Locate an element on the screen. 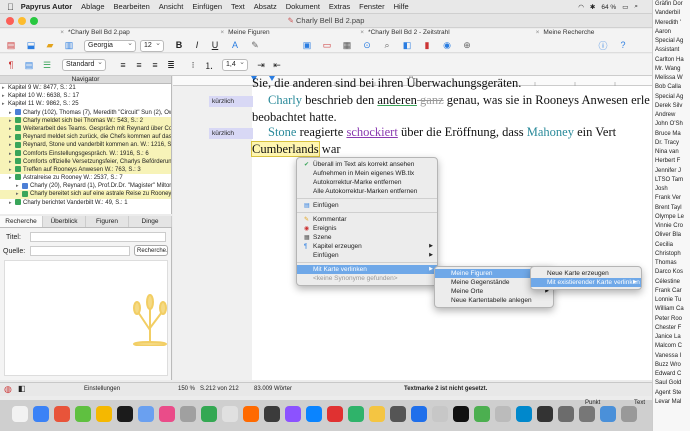  margin-comment-1: kürzlich is located at coordinates (231, 101).